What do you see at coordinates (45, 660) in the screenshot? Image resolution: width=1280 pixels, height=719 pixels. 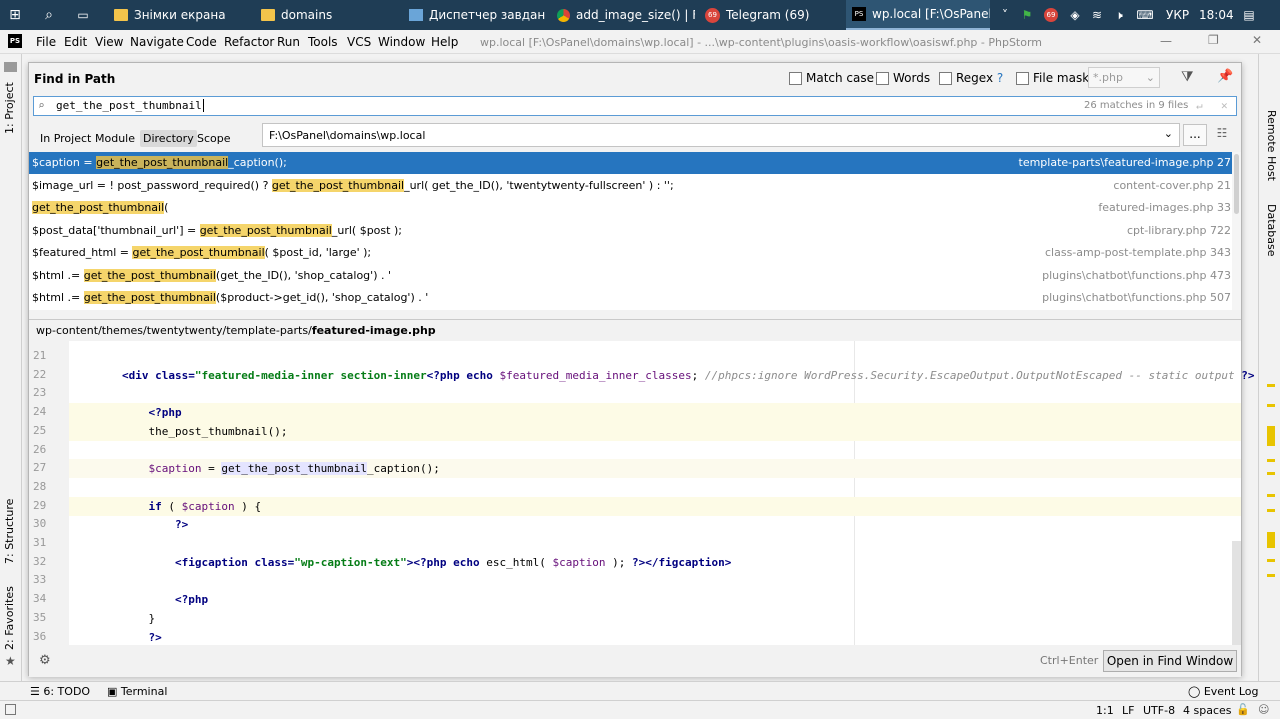 I see `settings-gear-icon: ⚙` at bounding box center [45, 660].